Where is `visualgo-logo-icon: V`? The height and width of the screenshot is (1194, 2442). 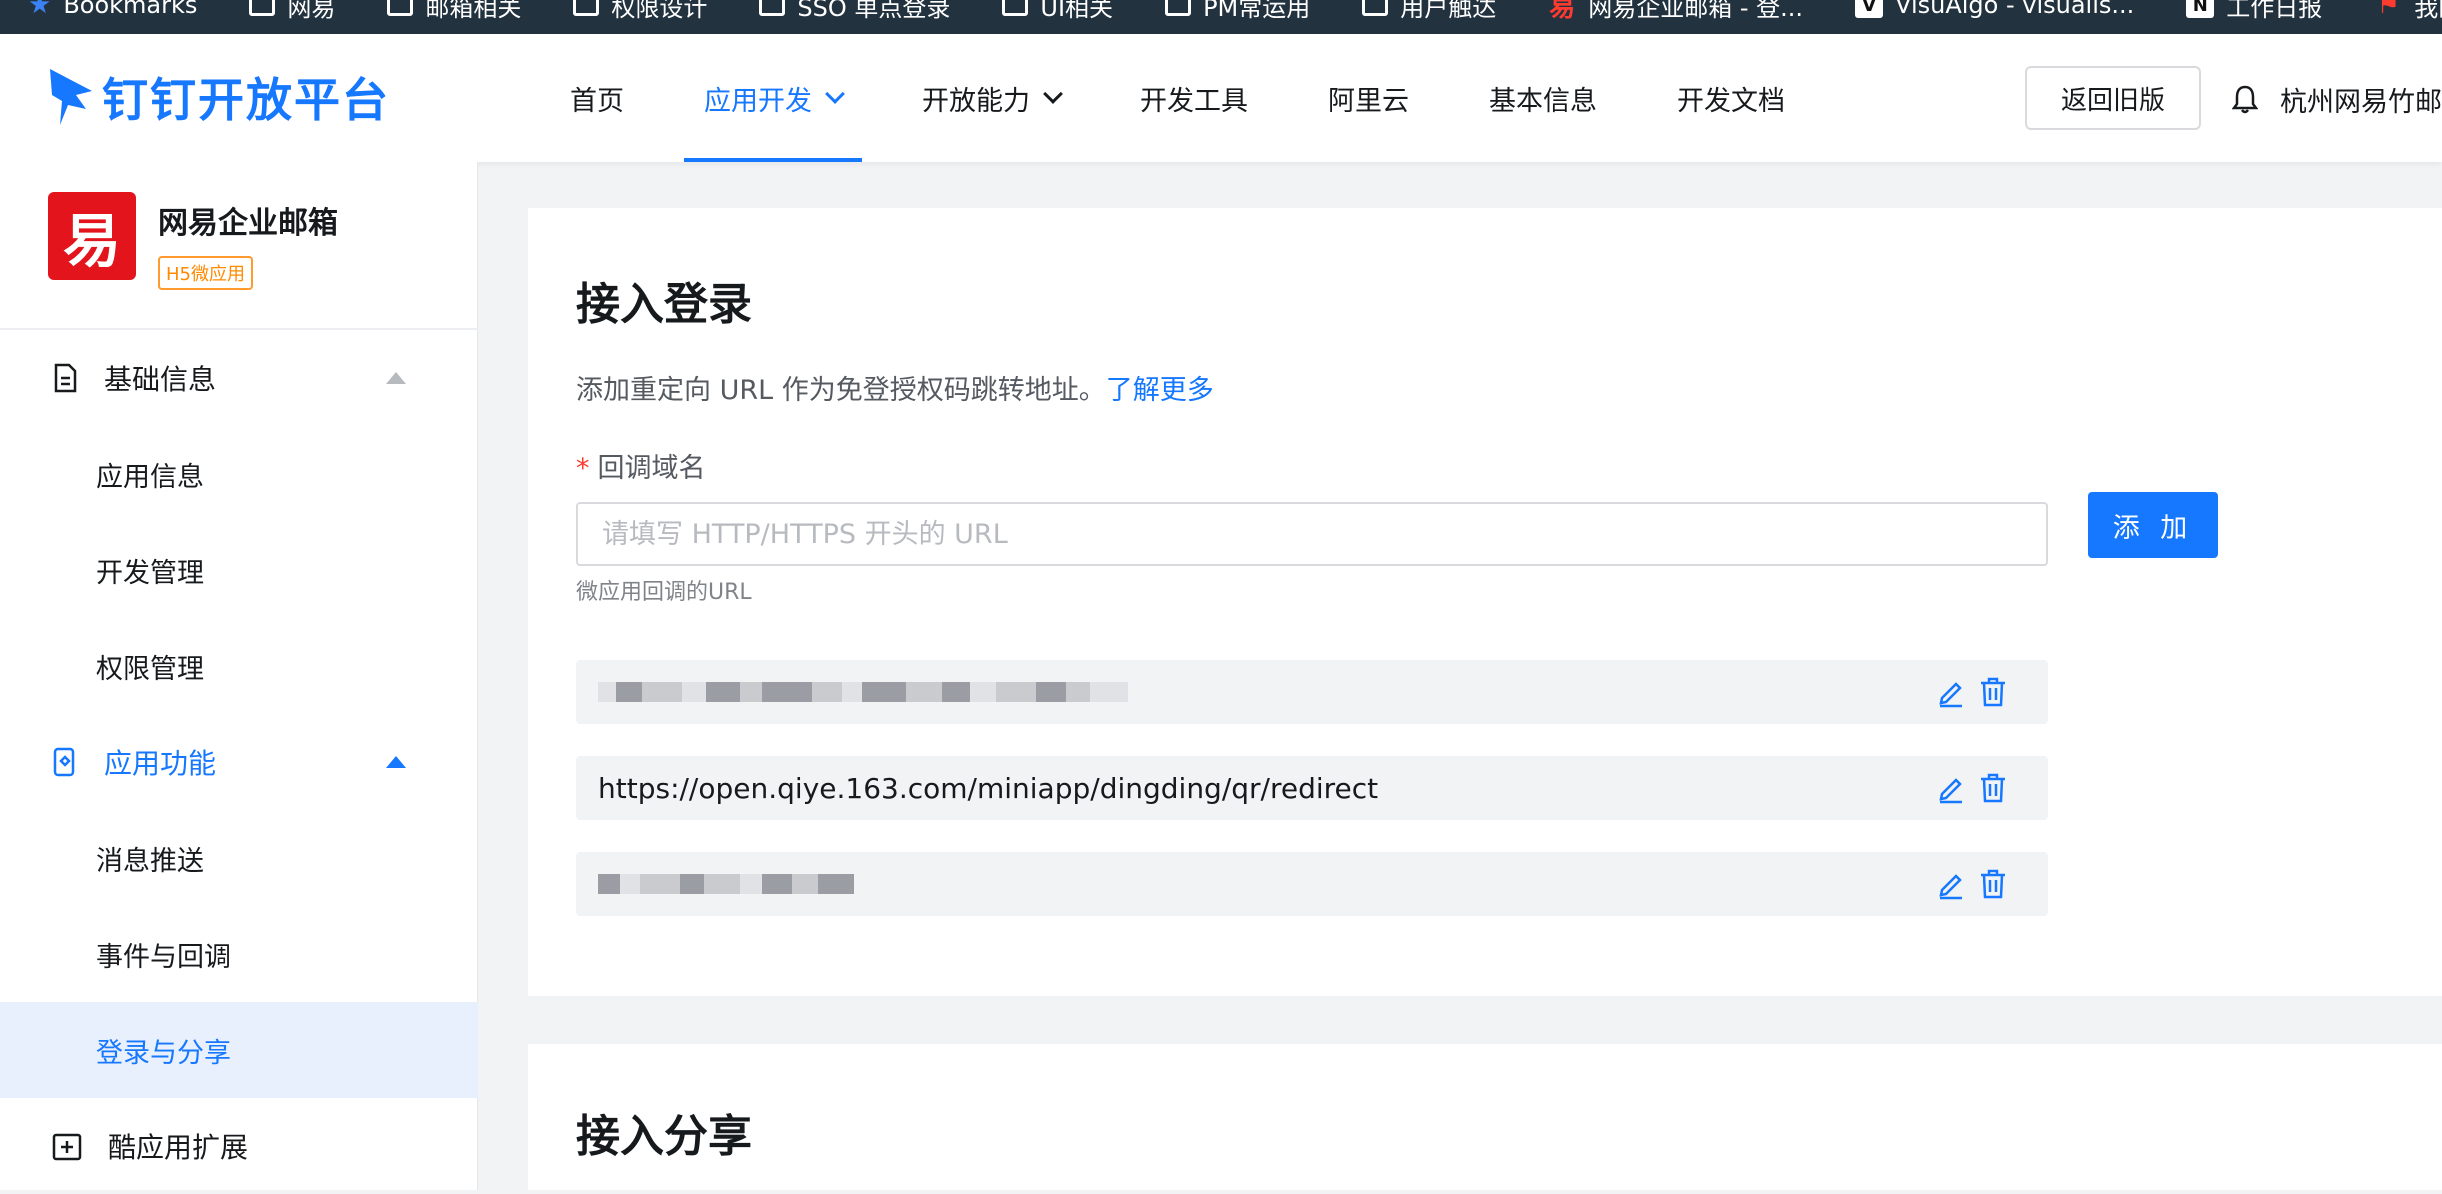
visualgo-logo-icon: V is located at coordinates (1869, 9).